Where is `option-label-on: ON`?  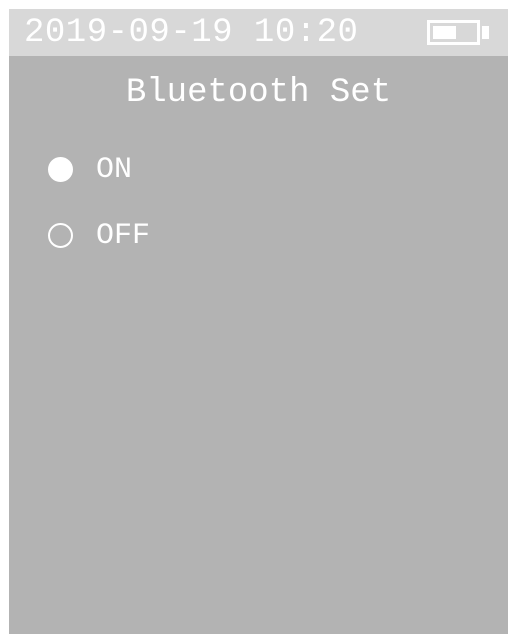 option-label-on: ON is located at coordinates (114, 170).